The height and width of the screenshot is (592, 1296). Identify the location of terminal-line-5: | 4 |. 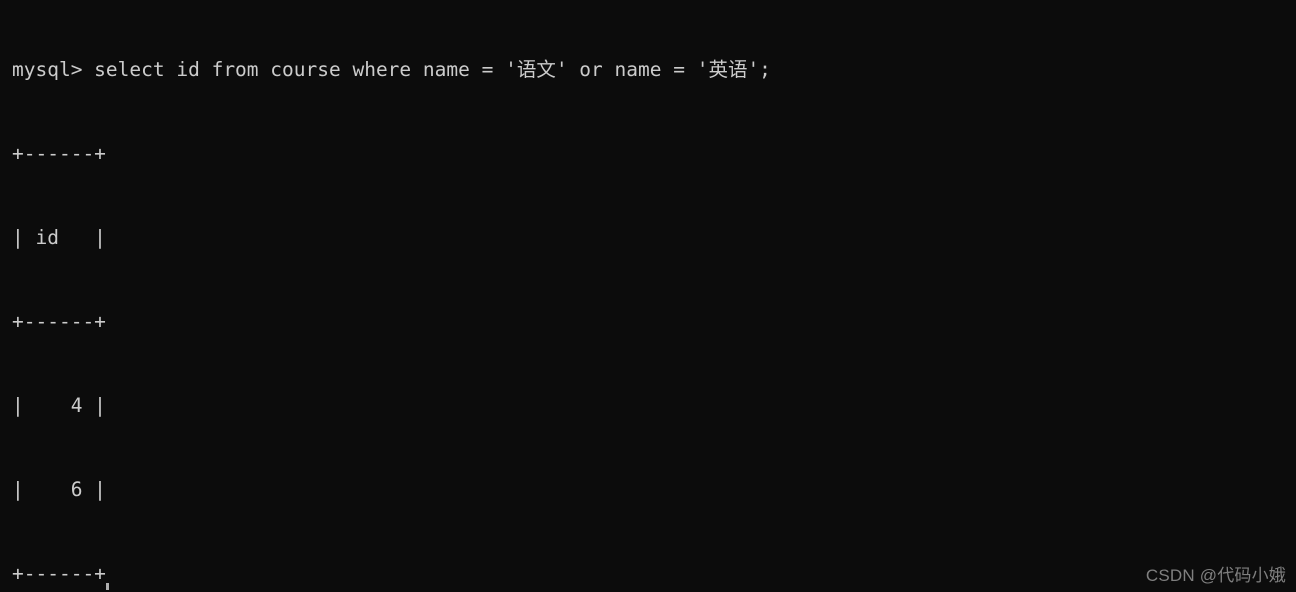
(59, 405).